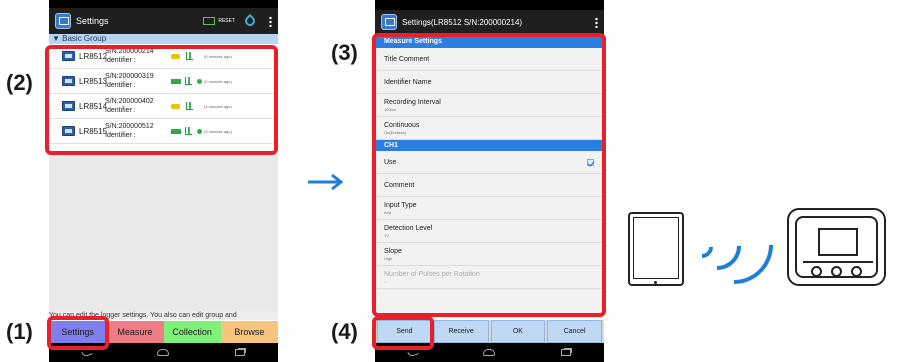 Image resolution: width=898 pixels, height=362 pixels. What do you see at coordinates (344, 331) in the screenshot?
I see `callout-4: (4)` at bounding box center [344, 331].